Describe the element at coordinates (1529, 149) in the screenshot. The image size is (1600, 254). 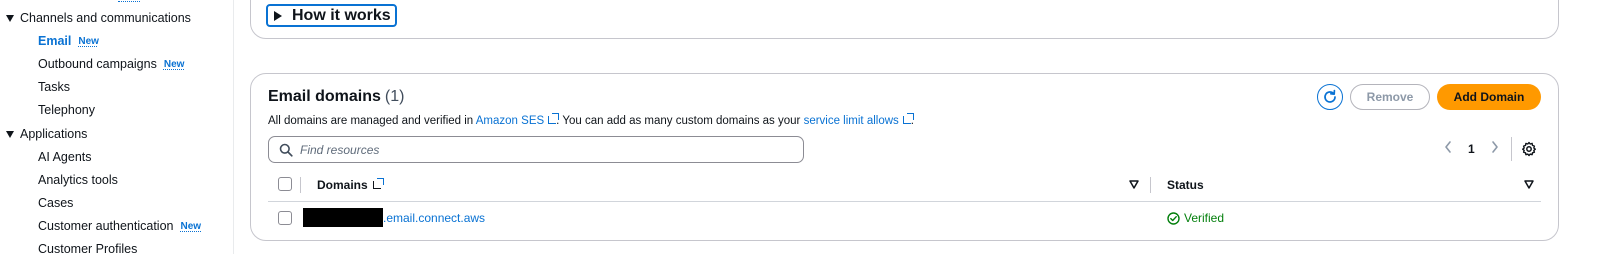
I see `gear-icon` at that location.